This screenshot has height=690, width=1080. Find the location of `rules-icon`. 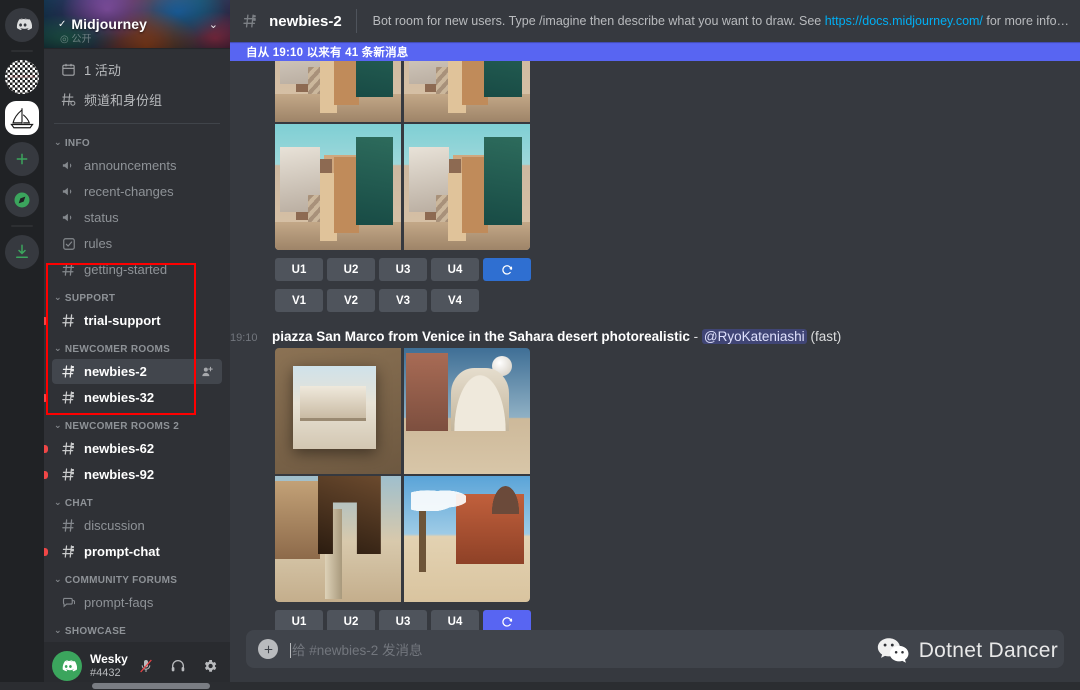

rules-icon is located at coordinates (68, 244).